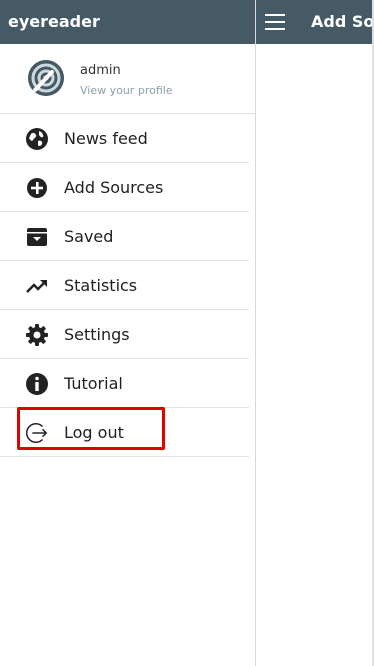  Describe the element at coordinates (93, 383) in the screenshot. I see `sidebar-item-label: Tutorial` at that location.